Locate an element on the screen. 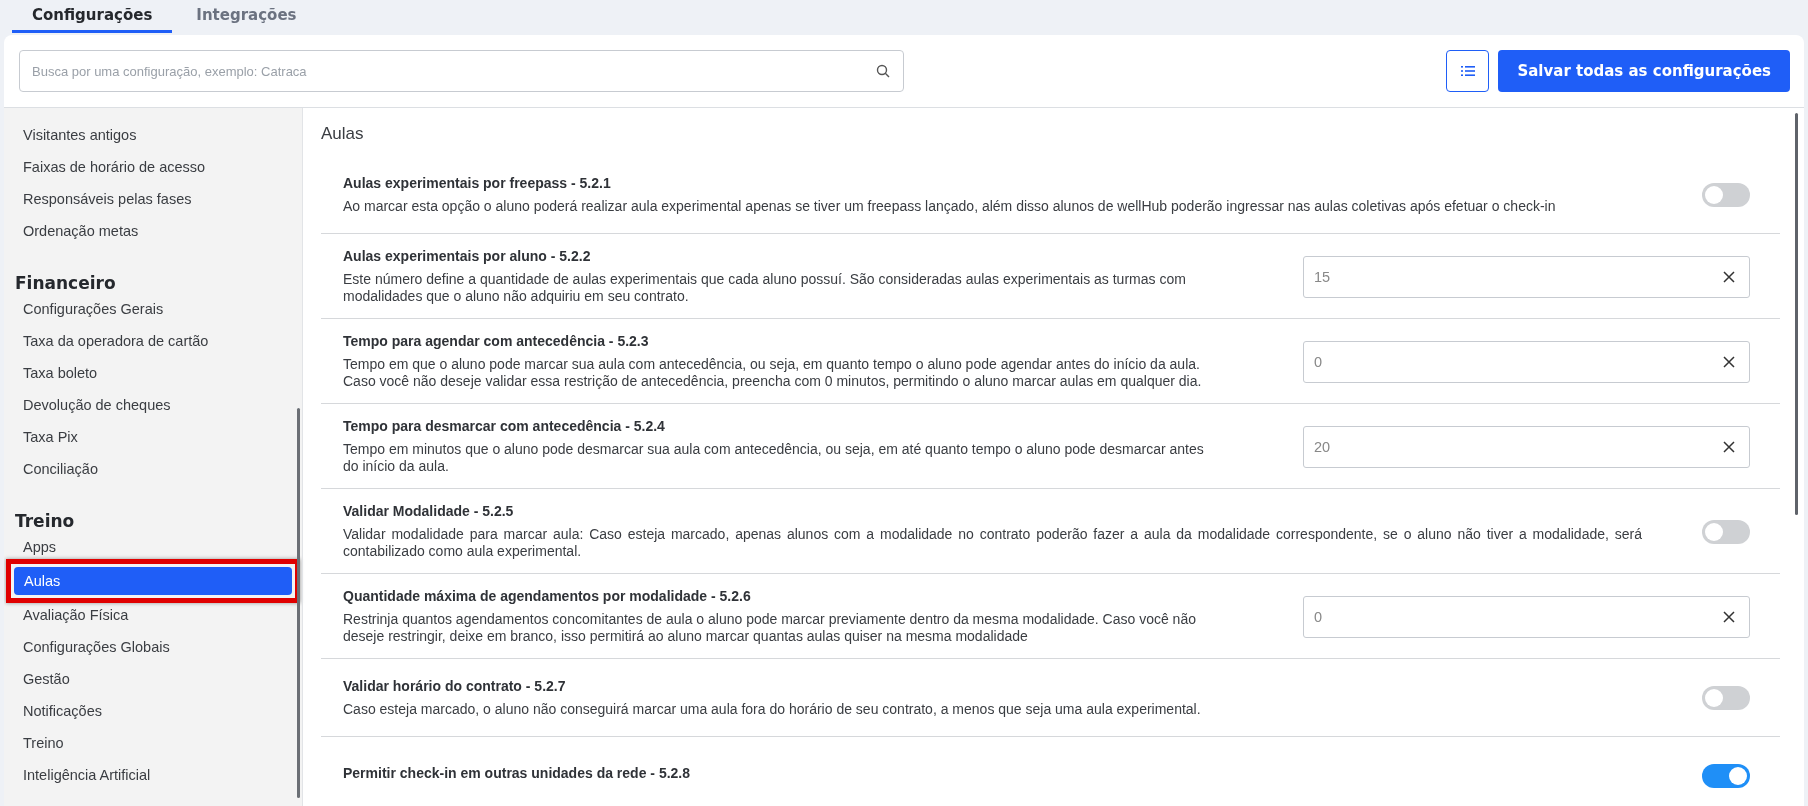 This screenshot has height=806, width=1808. sidebar-item: Responsáveis pelas fases is located at coordinates (153, 199).